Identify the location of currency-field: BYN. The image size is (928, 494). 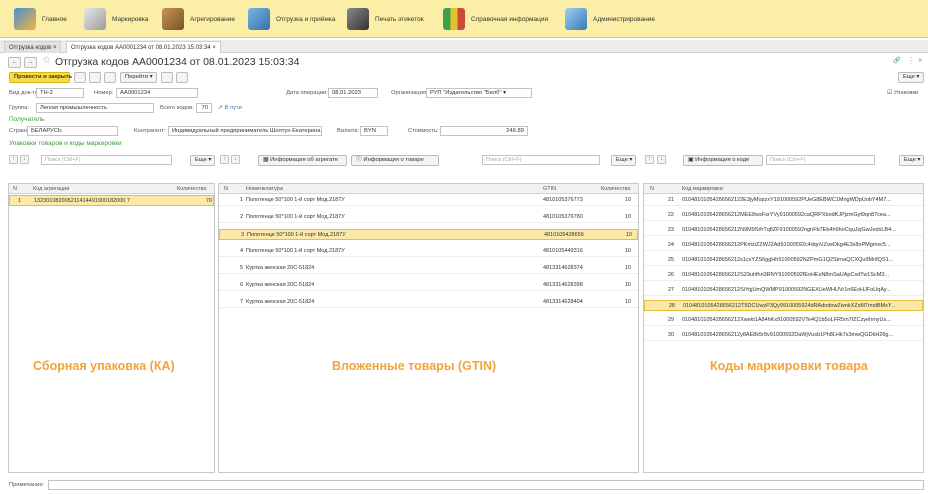
(374, 131).